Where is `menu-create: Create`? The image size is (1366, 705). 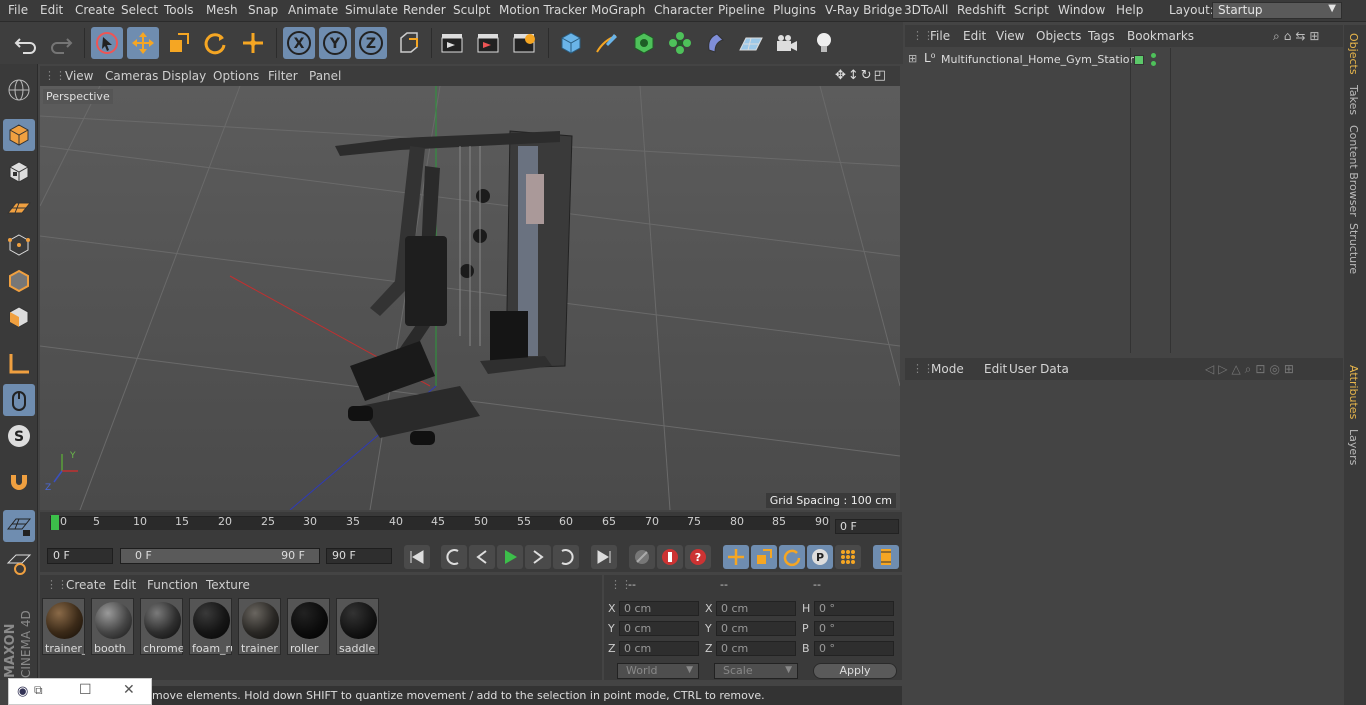 menu-create: Create is located at coordinates (95, 10).